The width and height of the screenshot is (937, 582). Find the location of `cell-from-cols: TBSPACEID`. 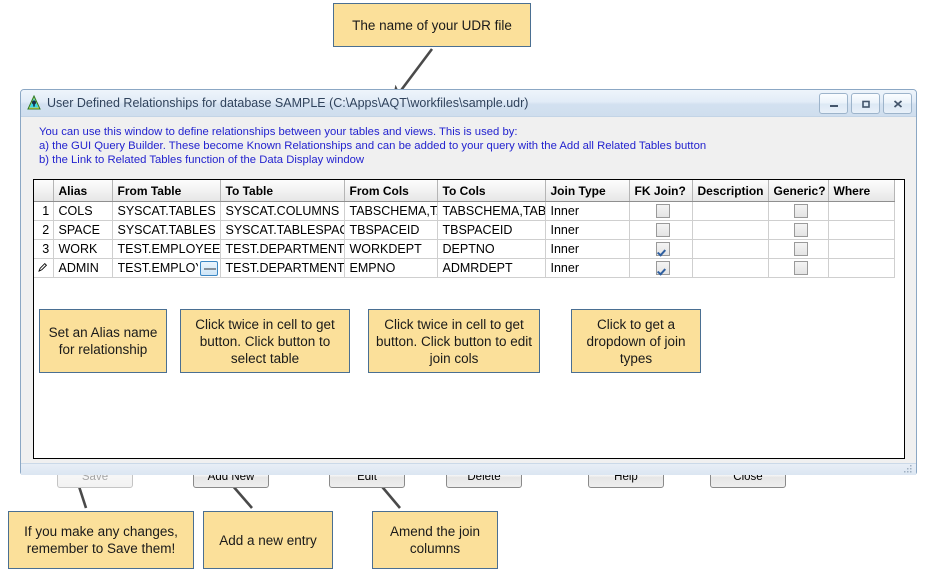

cell-from-cols: TBSPACEID is located at coordinates (391, 230).